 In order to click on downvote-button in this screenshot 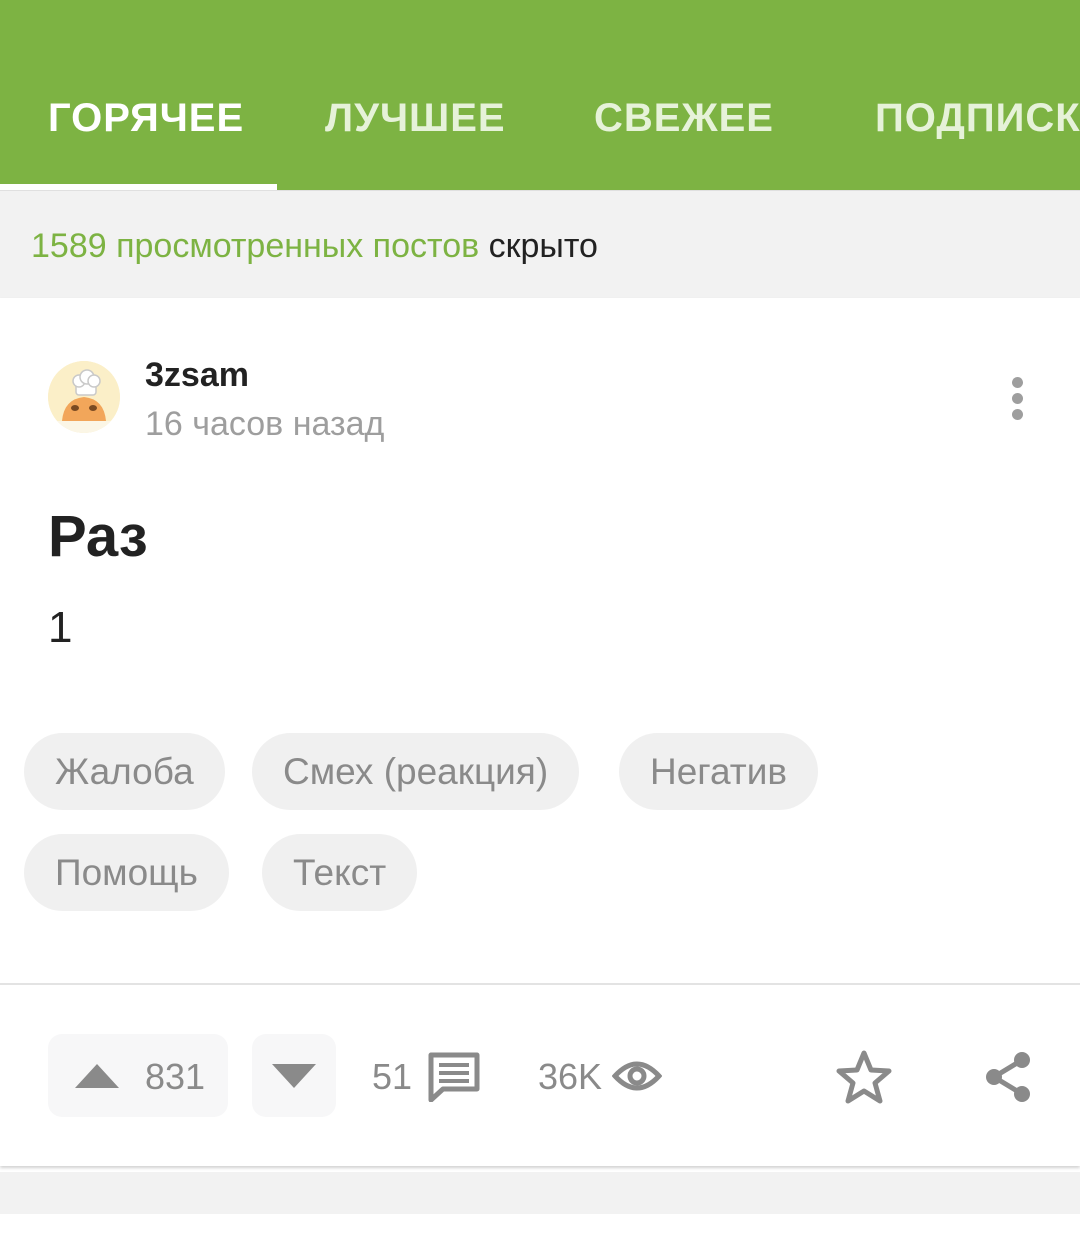, I will do `click(294, 1075)`.